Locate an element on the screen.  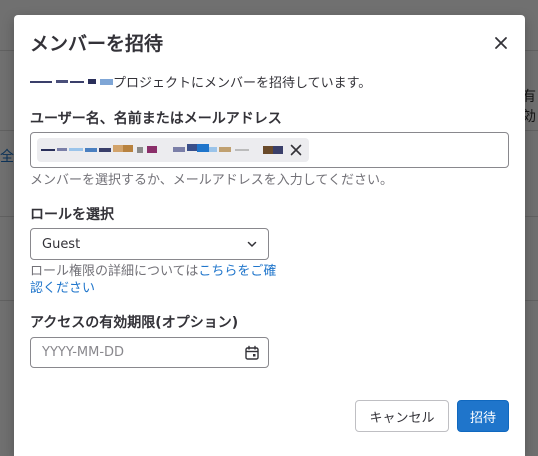
intro-text-row: プロジェクトにメンバーを招待しています。 is located at coordinates (200, 81).